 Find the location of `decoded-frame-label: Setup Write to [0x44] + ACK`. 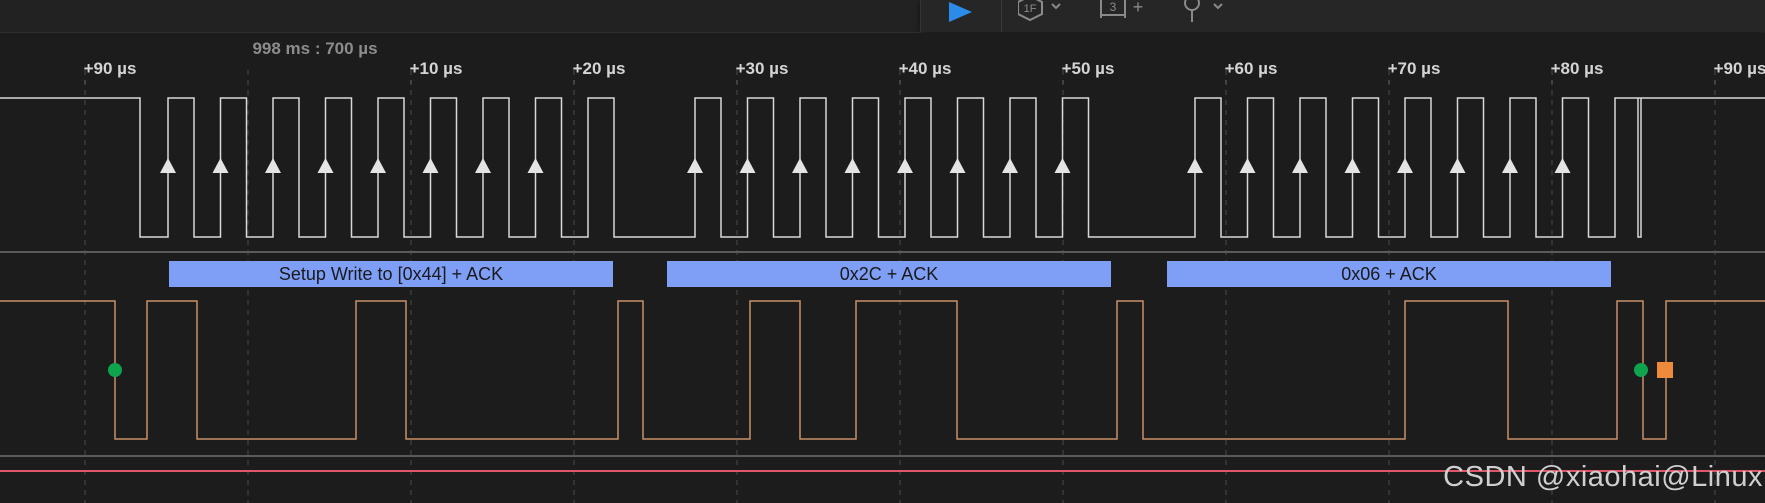

decoded-frame-label: Setup Write to [0x44] + ACK is located at coordinates (391, 274).